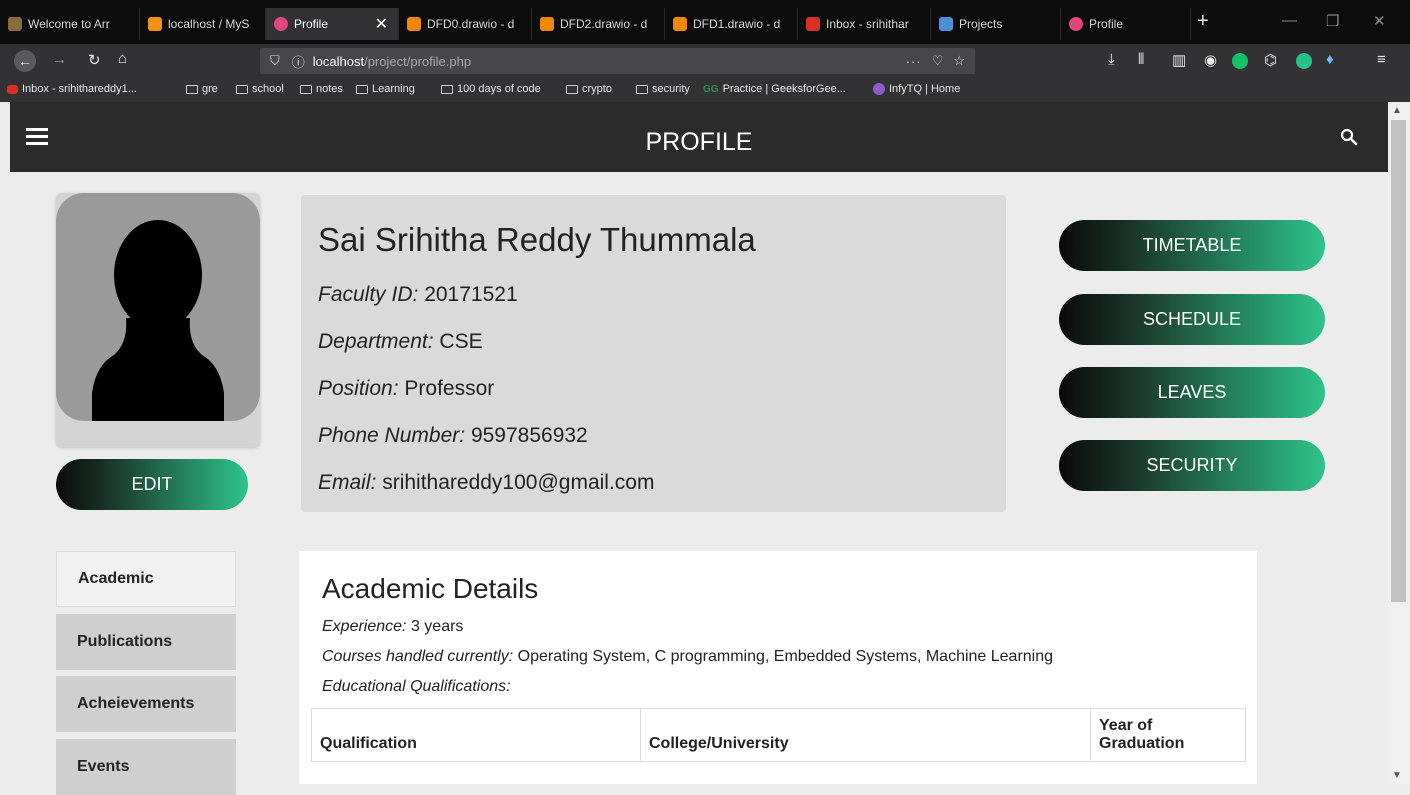 Image resolution: width=1410 pixels, height=795 pixels. Describe the element at coordinates (202, 89) in the screenshot. I see `bookmark-folder: gre` at that location.